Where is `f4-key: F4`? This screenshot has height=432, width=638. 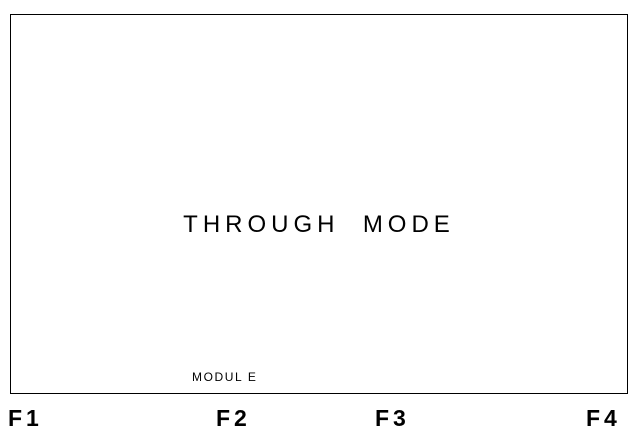 f4-key: F4 is located at coordinates (603, 418).